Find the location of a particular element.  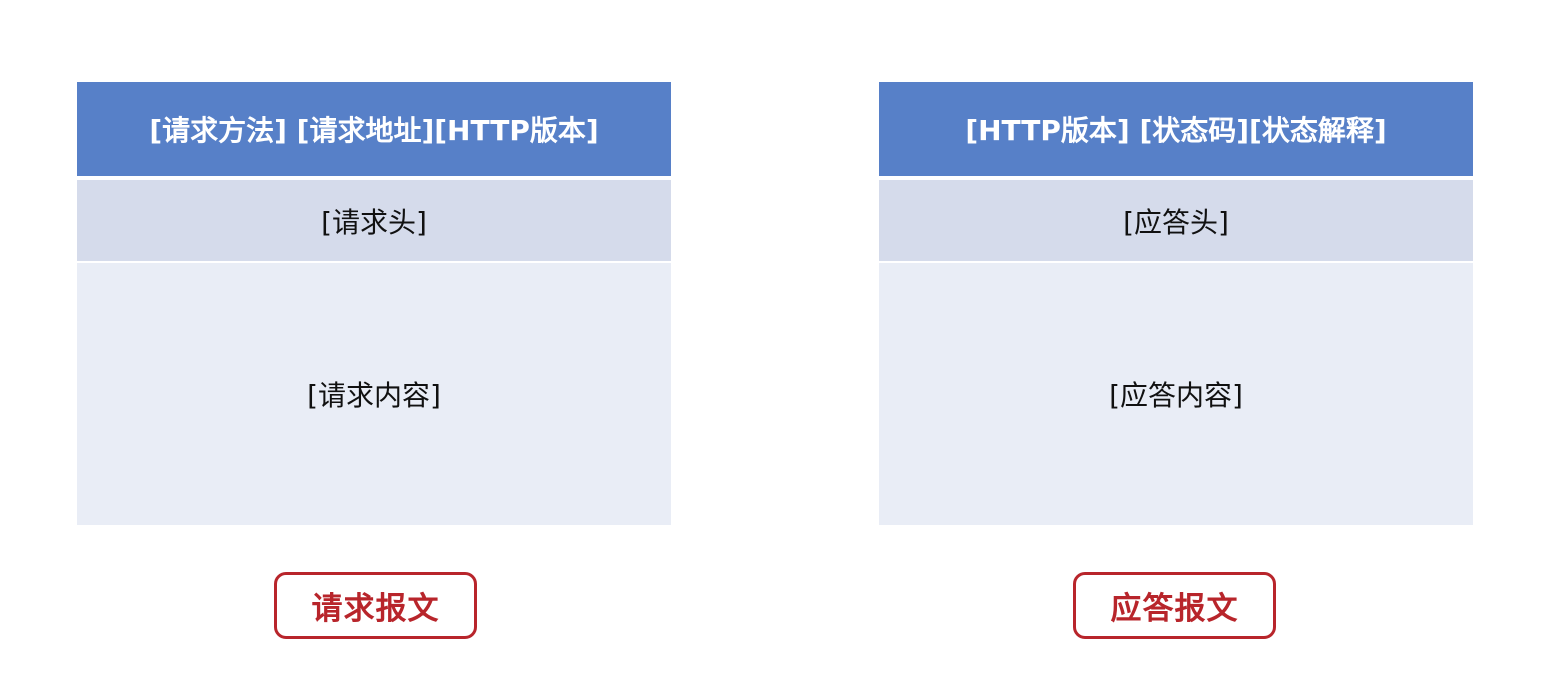

response-start-line: [HTTP版本] [状态码][状态解释] is located at coordinates (1176, 129).